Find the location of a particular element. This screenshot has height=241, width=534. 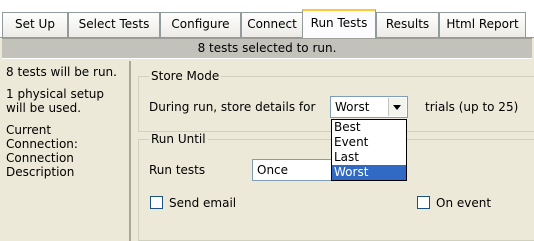

trials-limit-label: trials (up to 25) is located at coordinates (472, 107).